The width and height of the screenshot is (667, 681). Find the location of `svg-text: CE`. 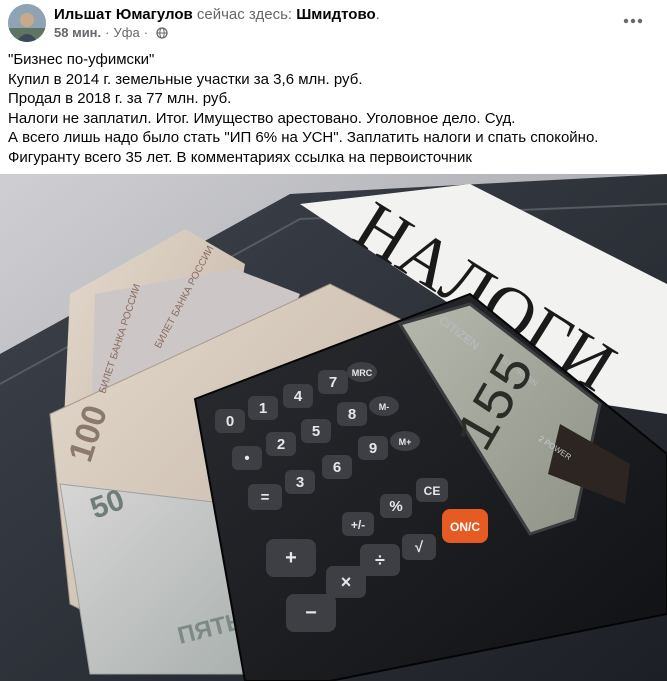

svg-text: CE is located at coordinates (432, 491).